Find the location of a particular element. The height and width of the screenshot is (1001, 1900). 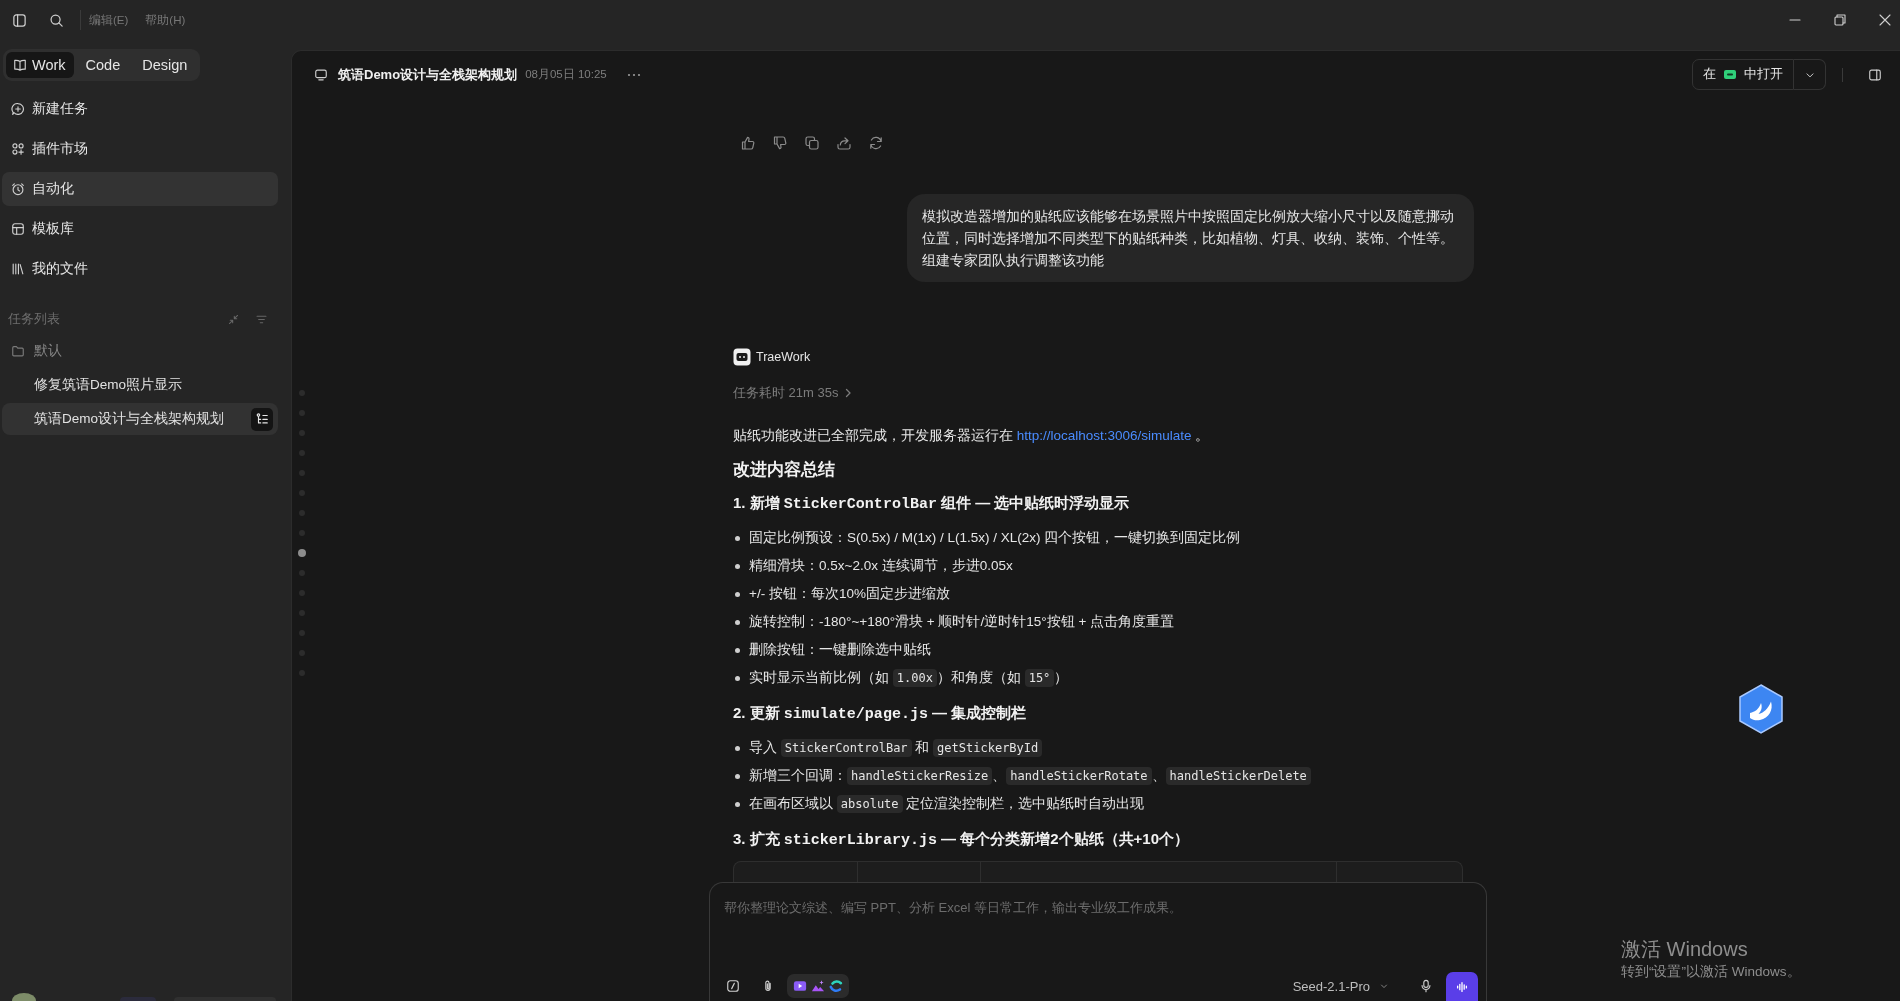

section-title: 任务列表 is located at coordinates (34, 319).